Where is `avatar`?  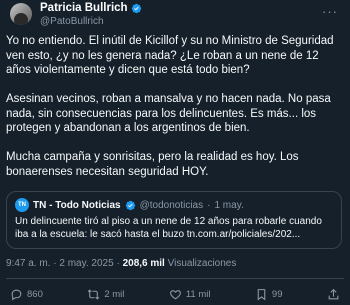
avatar is located at coordinates (21, 14).